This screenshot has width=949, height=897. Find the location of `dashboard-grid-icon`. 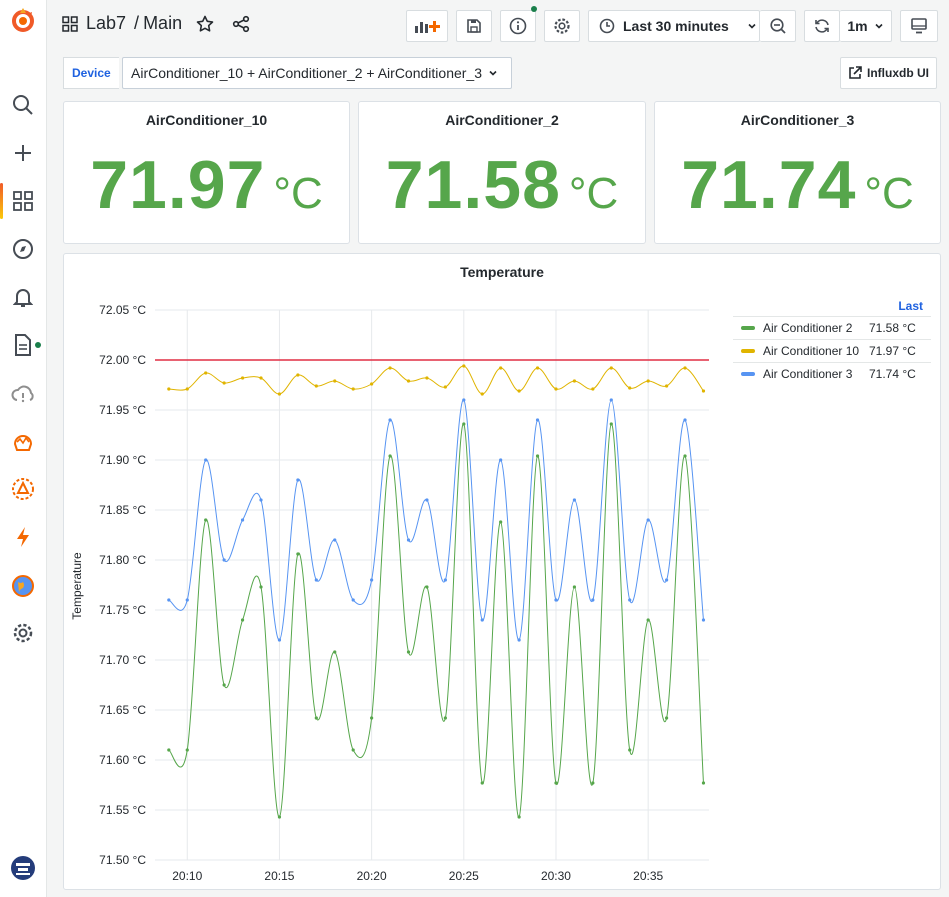

dashboard-grid-icon is located at coordinates (70, 23).